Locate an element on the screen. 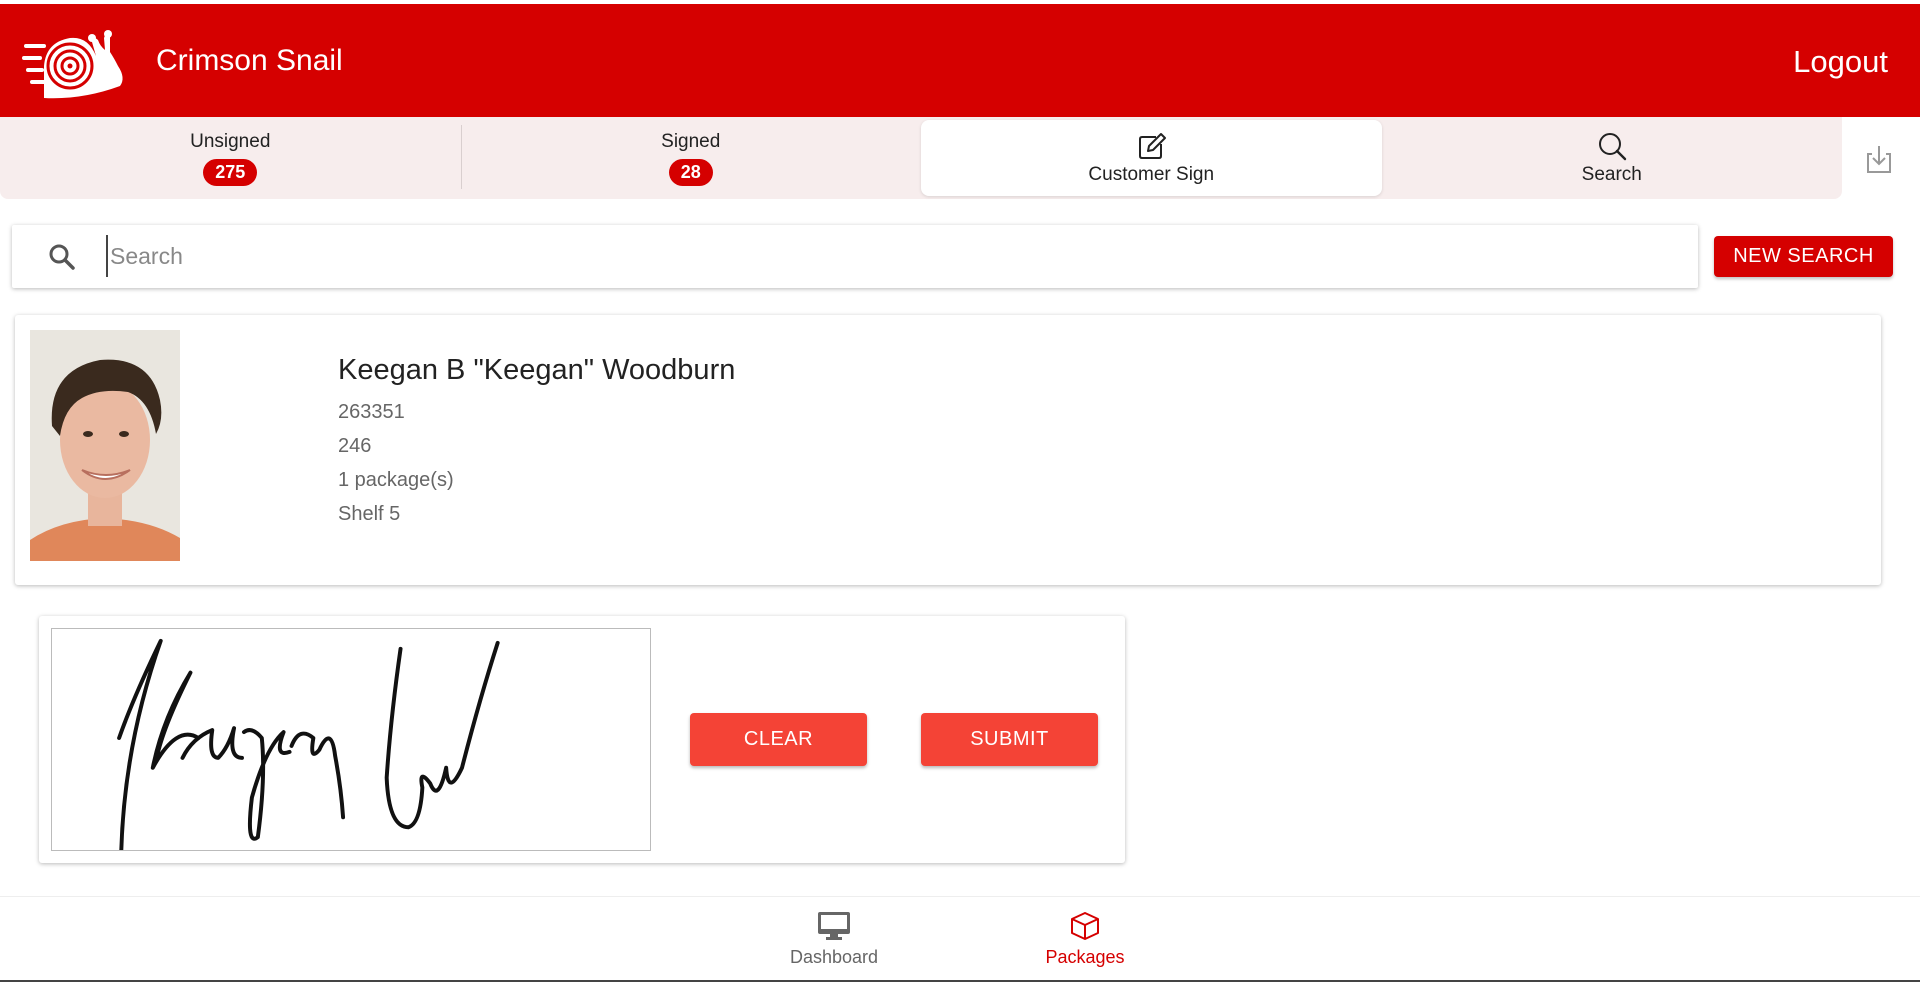 This screenshot has width=1920, height=982. box-icon is located at coordinates (1085, 926).